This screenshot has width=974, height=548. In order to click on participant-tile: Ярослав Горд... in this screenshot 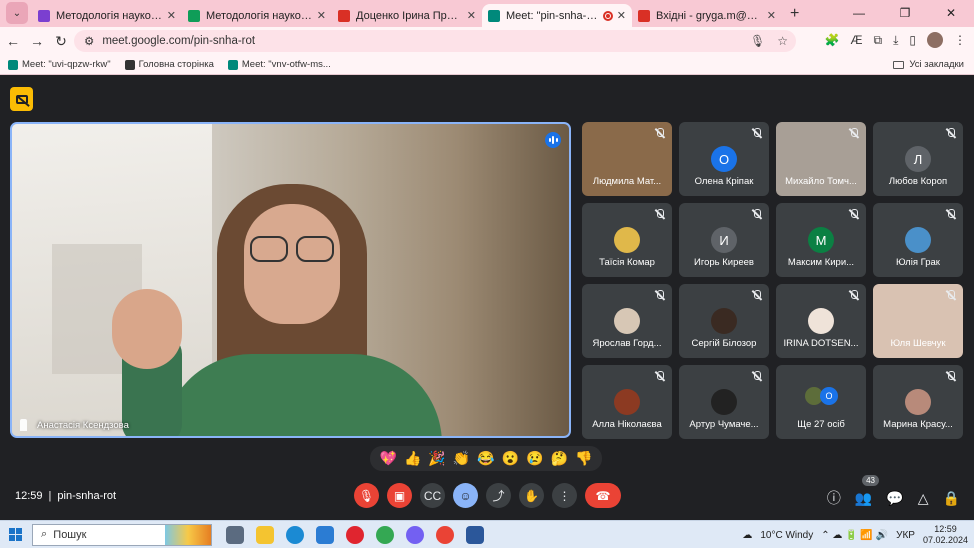, I will do `click(627, 321)`.